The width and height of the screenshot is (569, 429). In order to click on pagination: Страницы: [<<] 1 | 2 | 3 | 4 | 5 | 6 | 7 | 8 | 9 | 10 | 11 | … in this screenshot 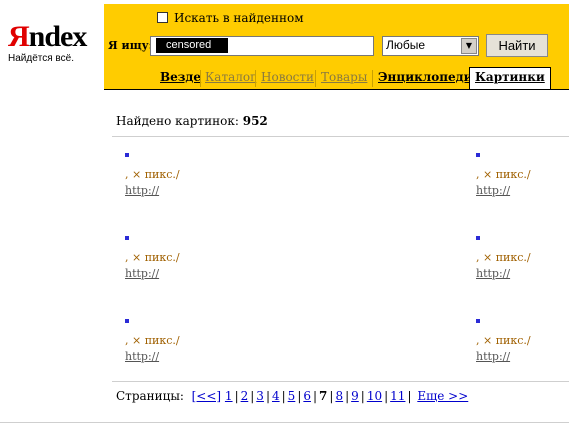, I will do `click(292, 396)`.